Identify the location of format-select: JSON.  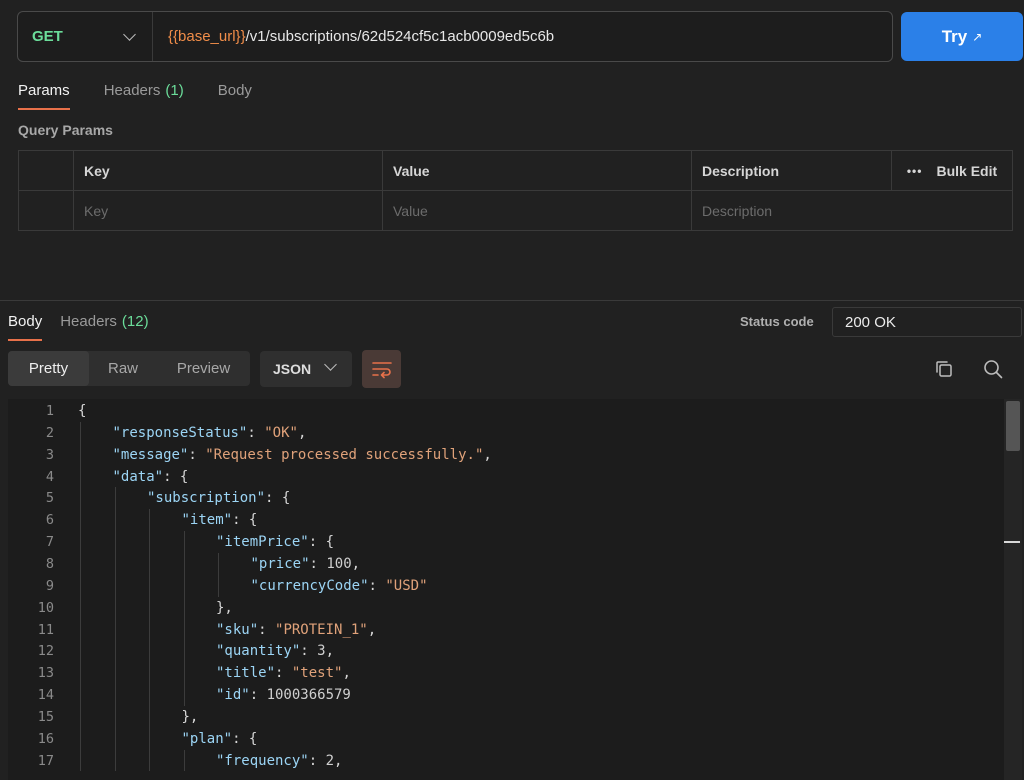
(306, 369).